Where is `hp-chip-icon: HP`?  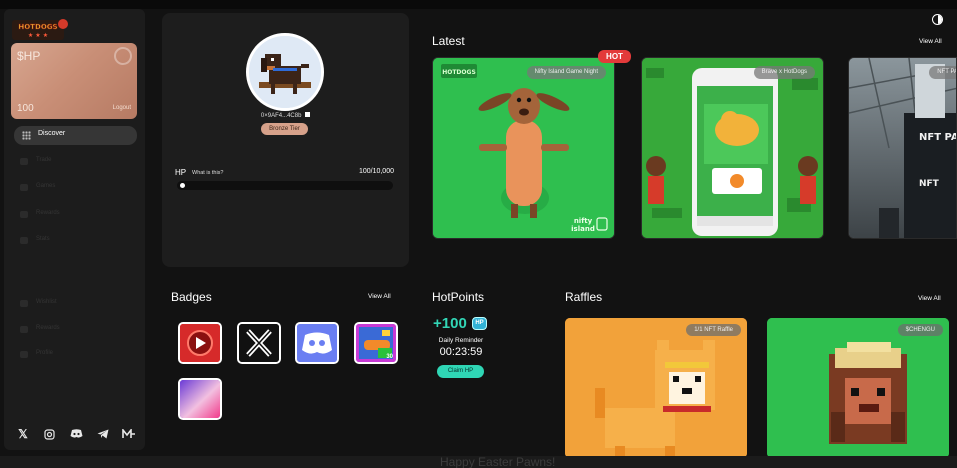 hp-chip-icon: HP is located at coordinates (479, 323).